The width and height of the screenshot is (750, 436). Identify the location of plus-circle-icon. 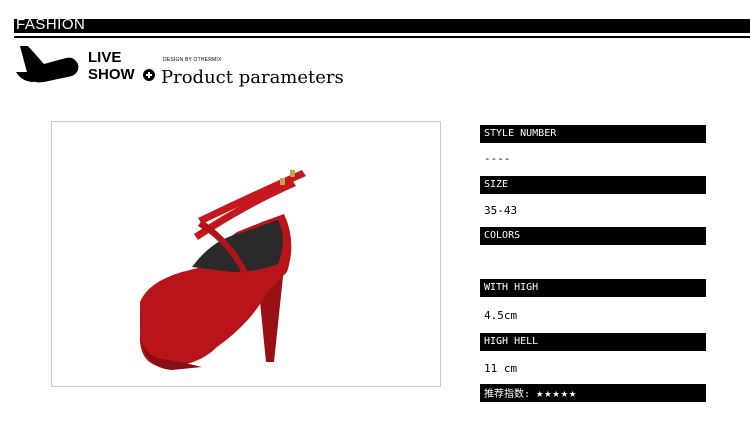
(149, 75).